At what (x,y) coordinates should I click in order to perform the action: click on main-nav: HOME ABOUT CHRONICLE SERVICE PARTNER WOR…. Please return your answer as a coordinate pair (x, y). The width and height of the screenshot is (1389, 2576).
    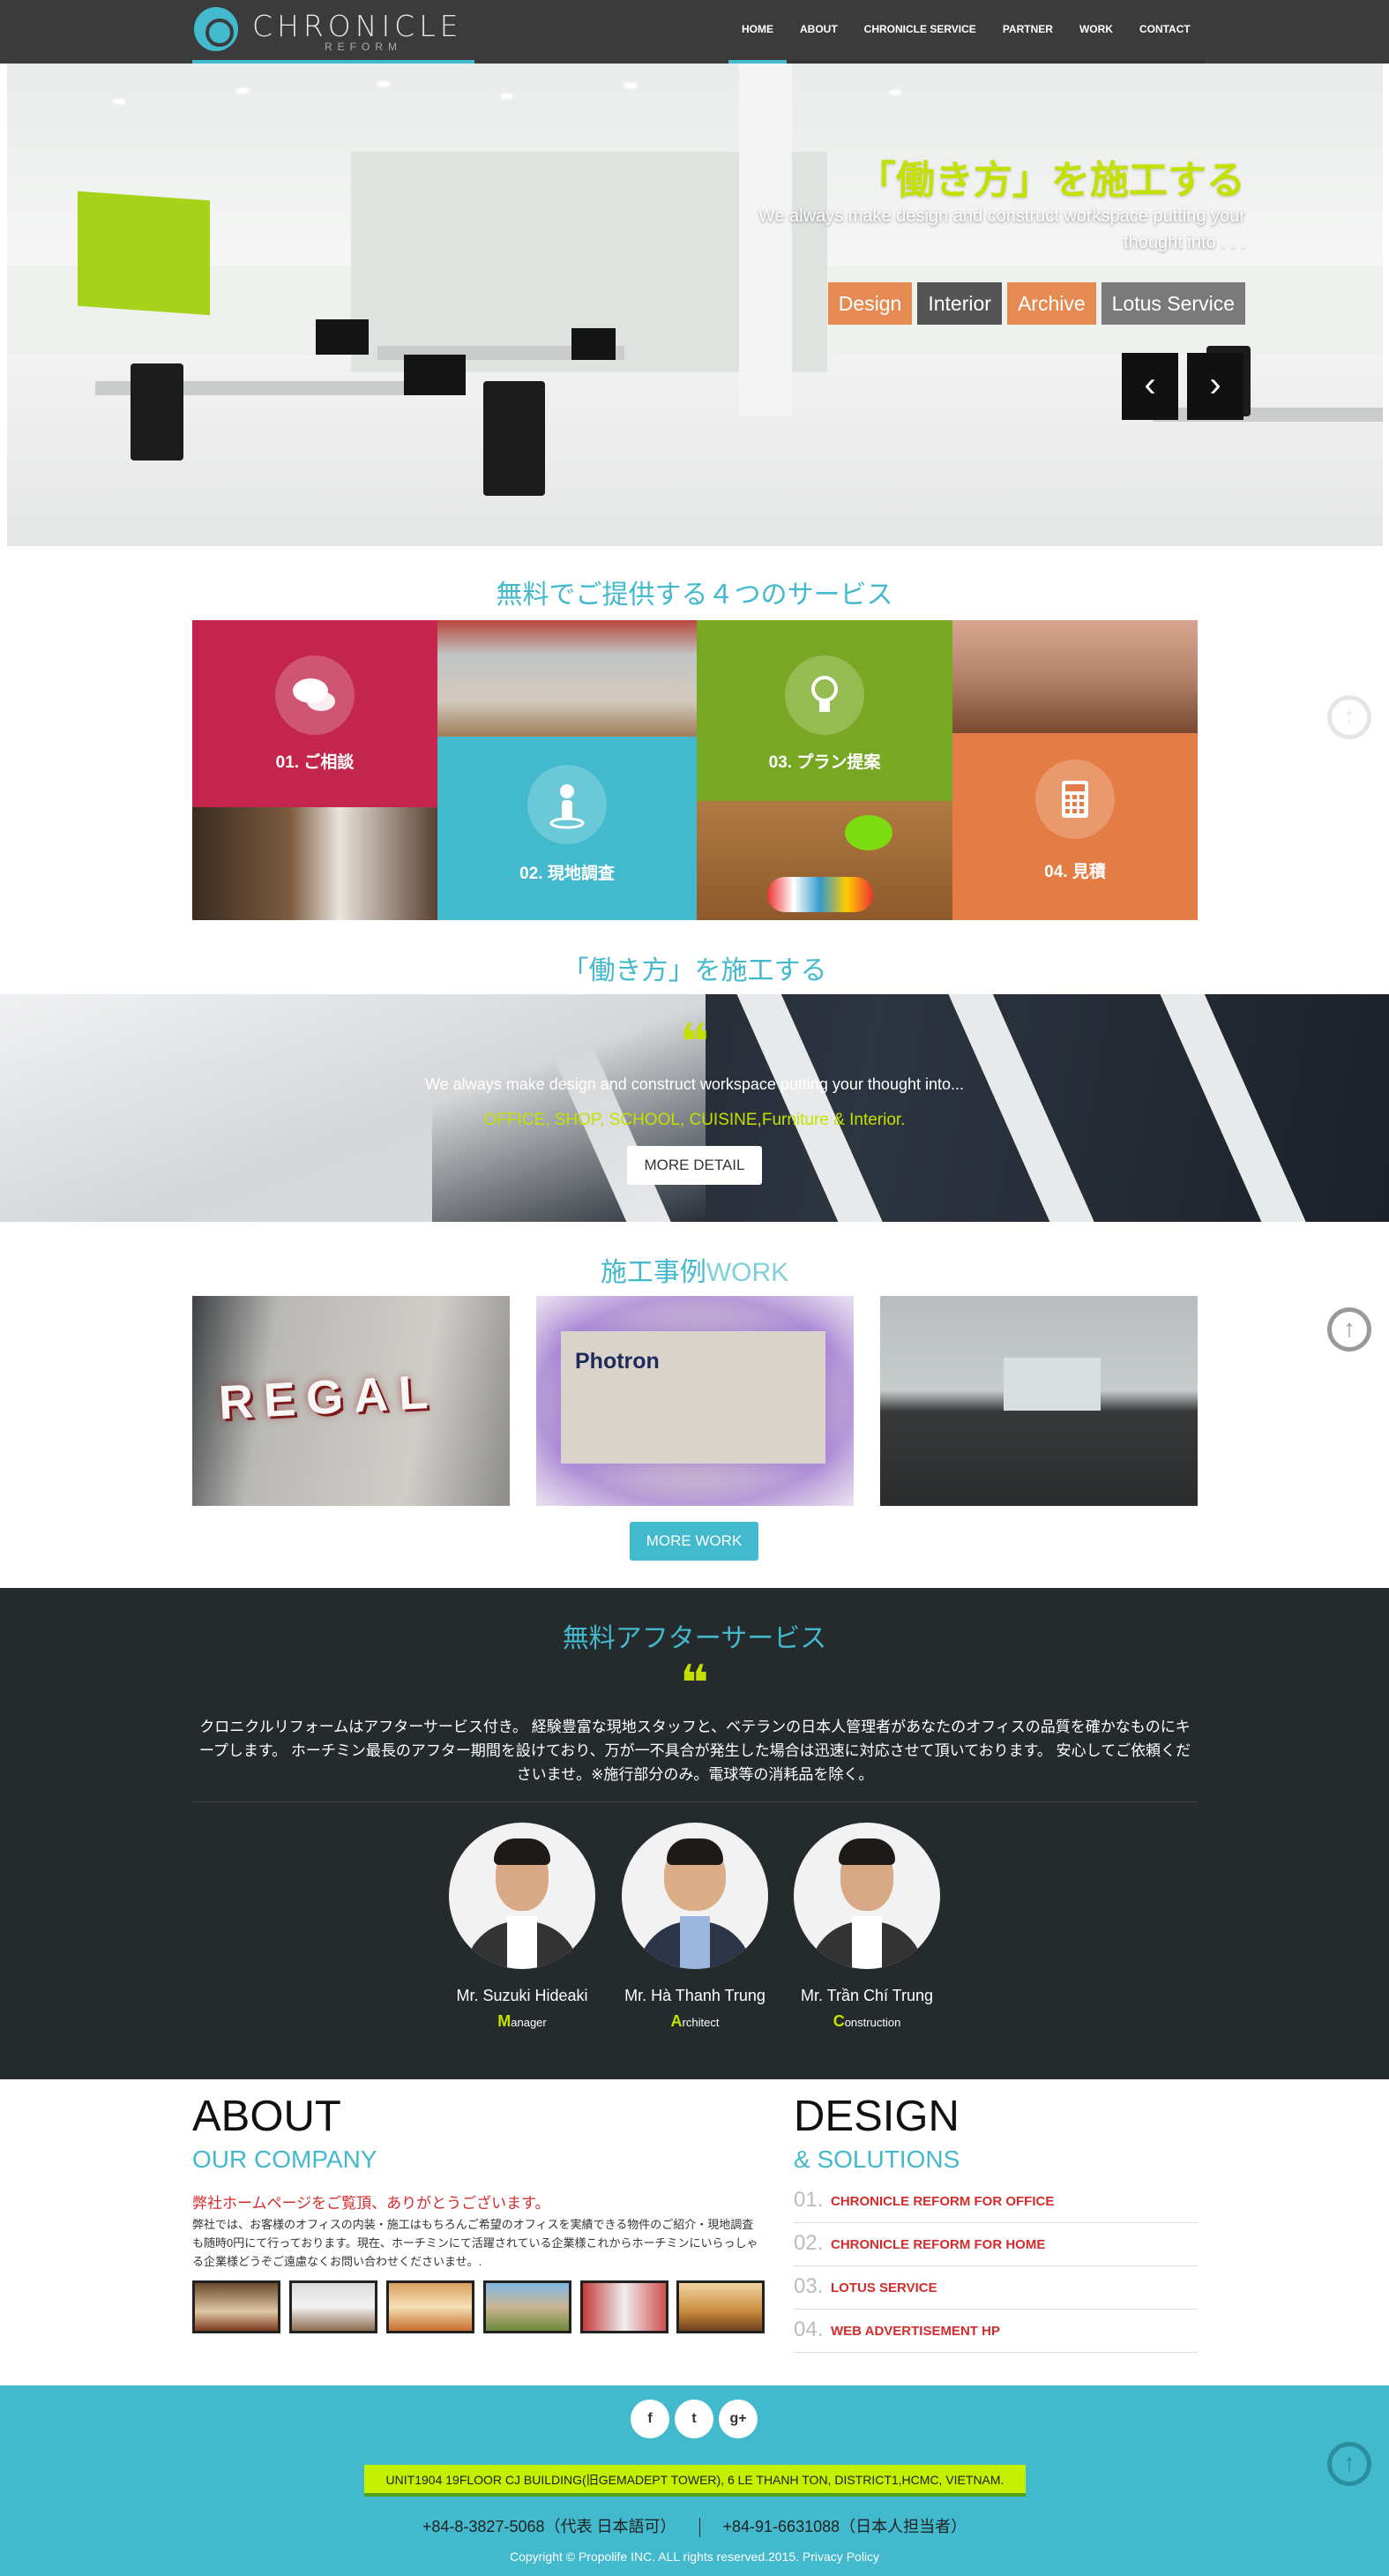
    Looking at the image, I should click on (966, 32).